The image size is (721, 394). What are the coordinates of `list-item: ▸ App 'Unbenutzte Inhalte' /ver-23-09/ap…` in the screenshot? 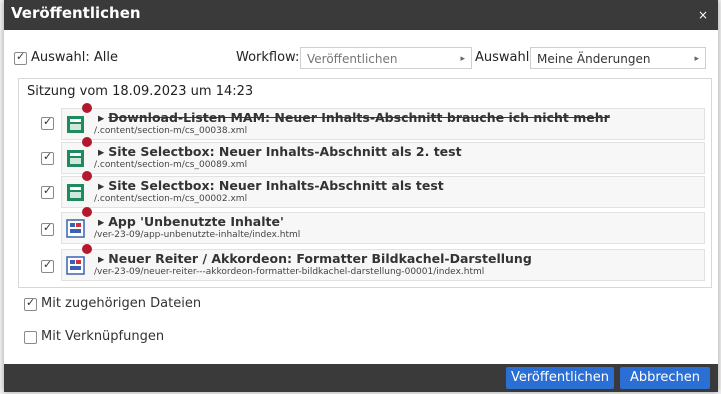 It's located at (383, 225).